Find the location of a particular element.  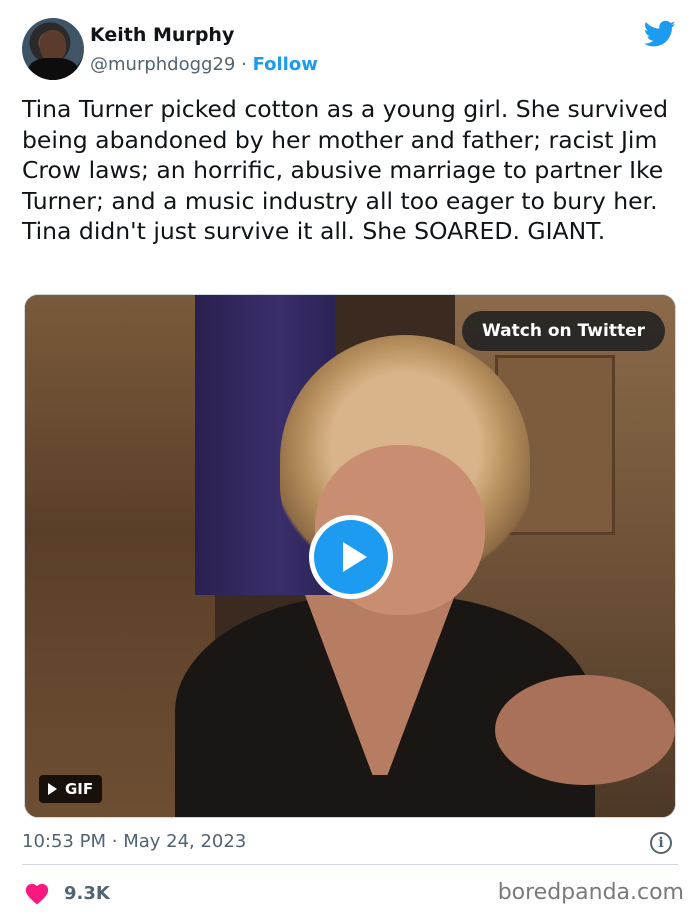

handle-row: @murphdogg29 · Follow is located at coordinates (204, 64).